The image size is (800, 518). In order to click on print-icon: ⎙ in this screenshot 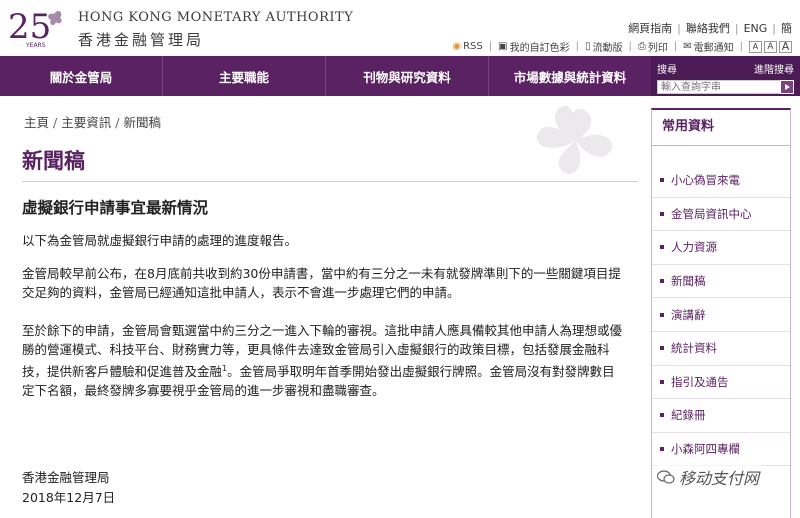, I will do `click(641, 46)`.